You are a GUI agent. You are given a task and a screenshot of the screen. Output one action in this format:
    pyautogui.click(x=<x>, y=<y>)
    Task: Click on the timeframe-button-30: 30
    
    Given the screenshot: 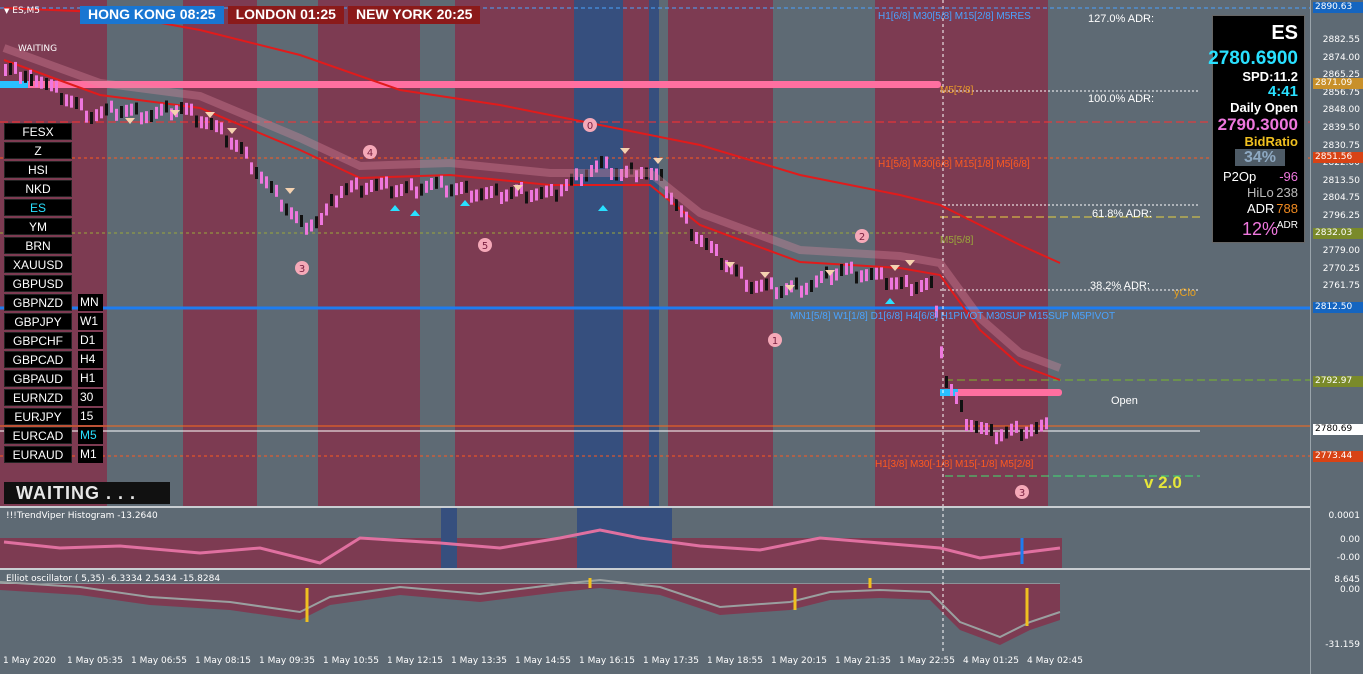 What is the action you would take?
    pyautogui.click(x=90, y=397)
    